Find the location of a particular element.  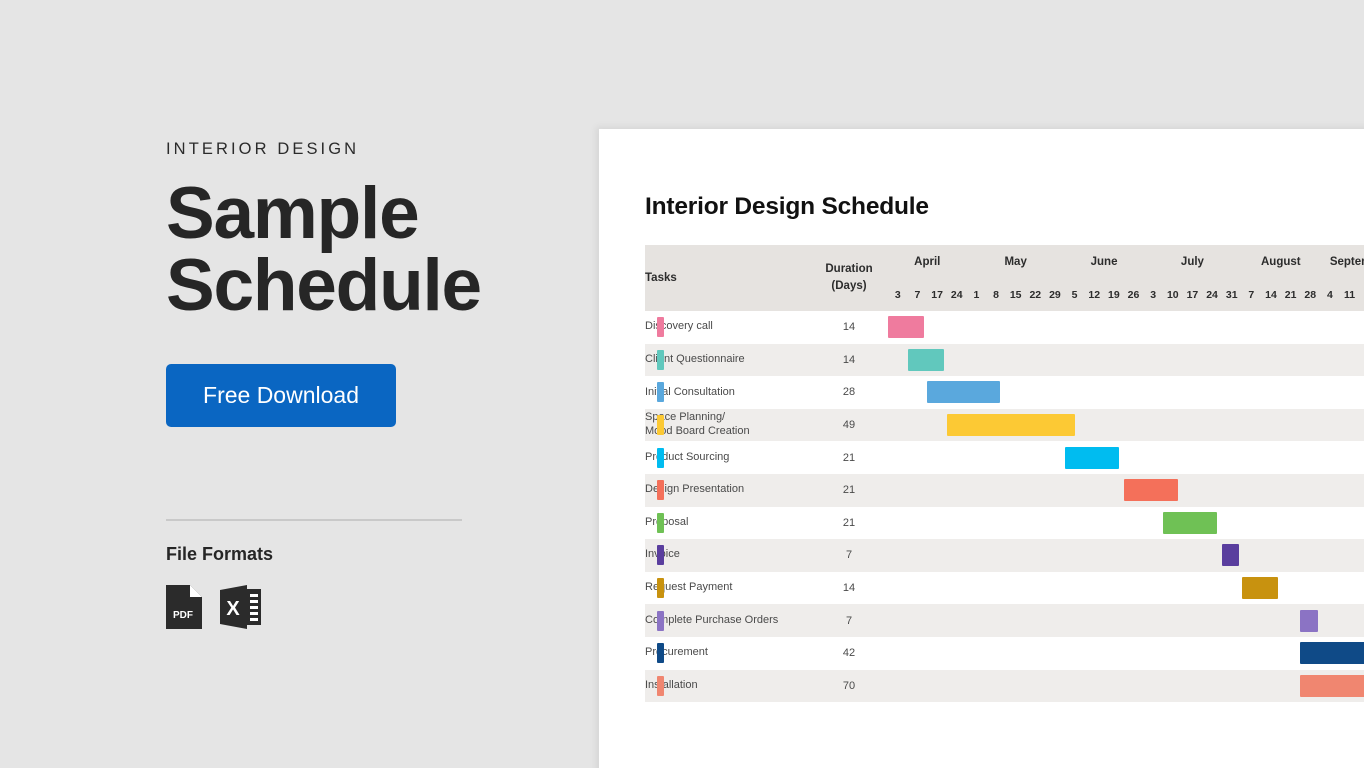

table-row: Installation 70 is located at coordinates (1004, 686).